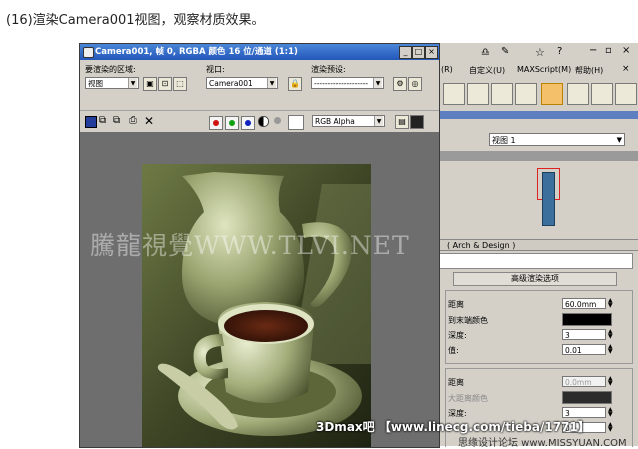  Describe the element at coordinates (487, 70) in the screenshot. I see `menu-customize: 自定义(U)` at that location.